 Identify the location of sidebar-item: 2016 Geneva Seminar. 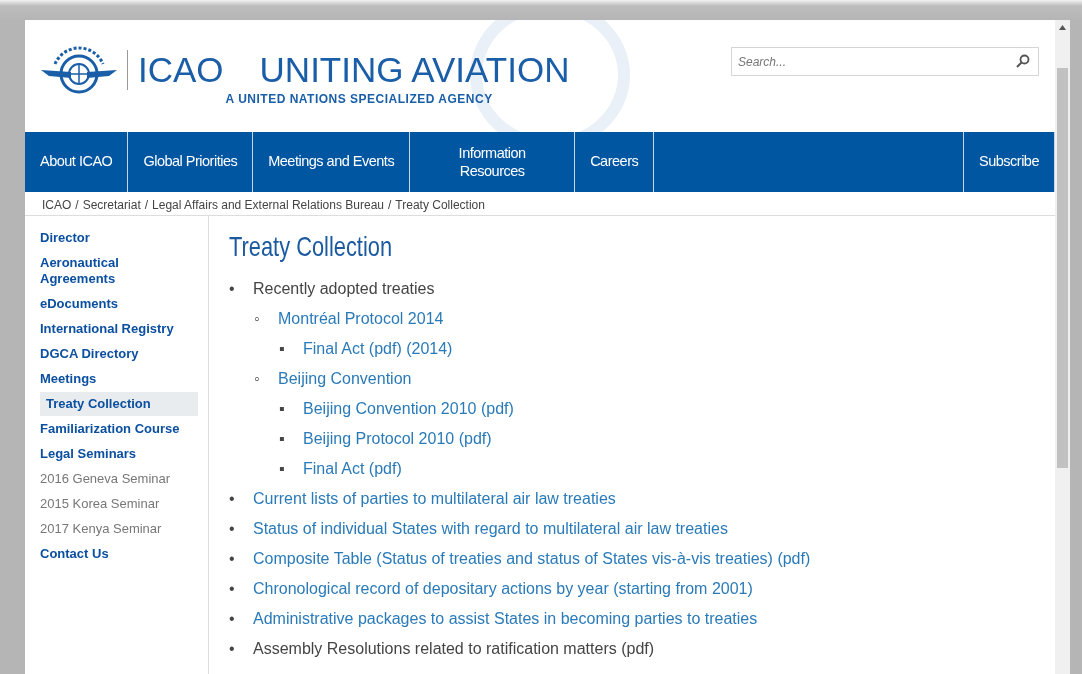
(119, 479).